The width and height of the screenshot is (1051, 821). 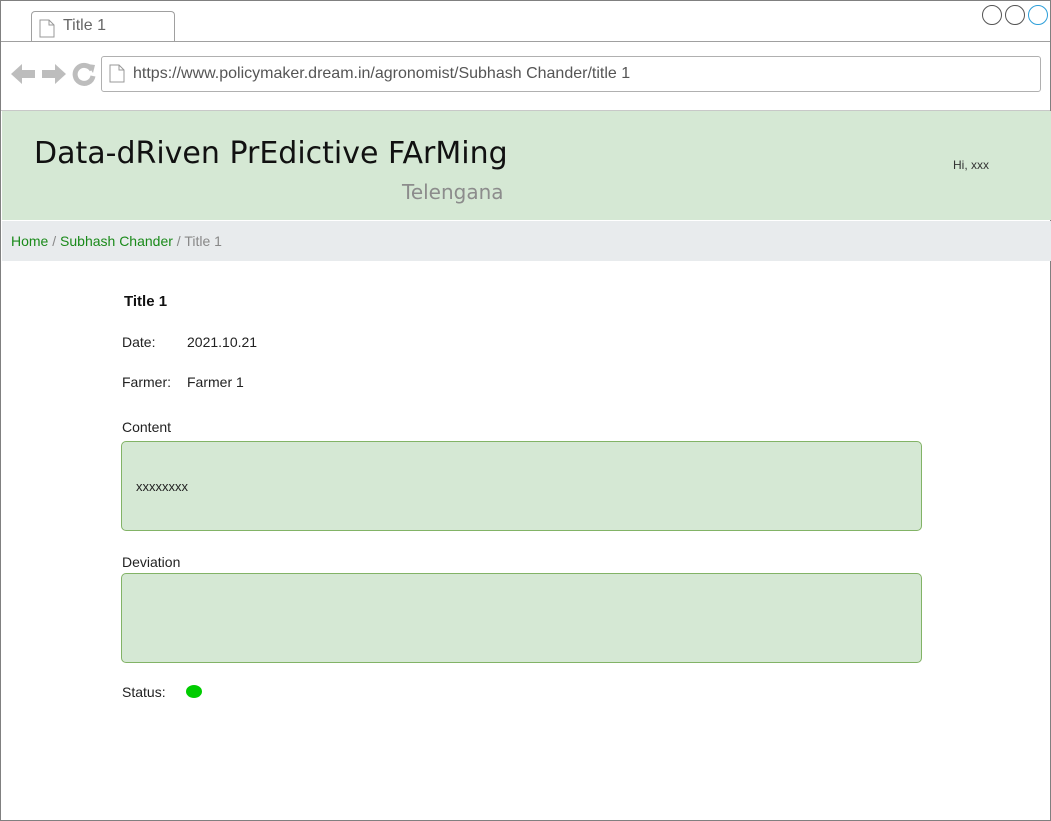 What do you see at coordinates (526, 241) in the screenshot?
I see `breadcrumb: Home / Subhash Chander / Title 1` at bounding box center [526, 241].